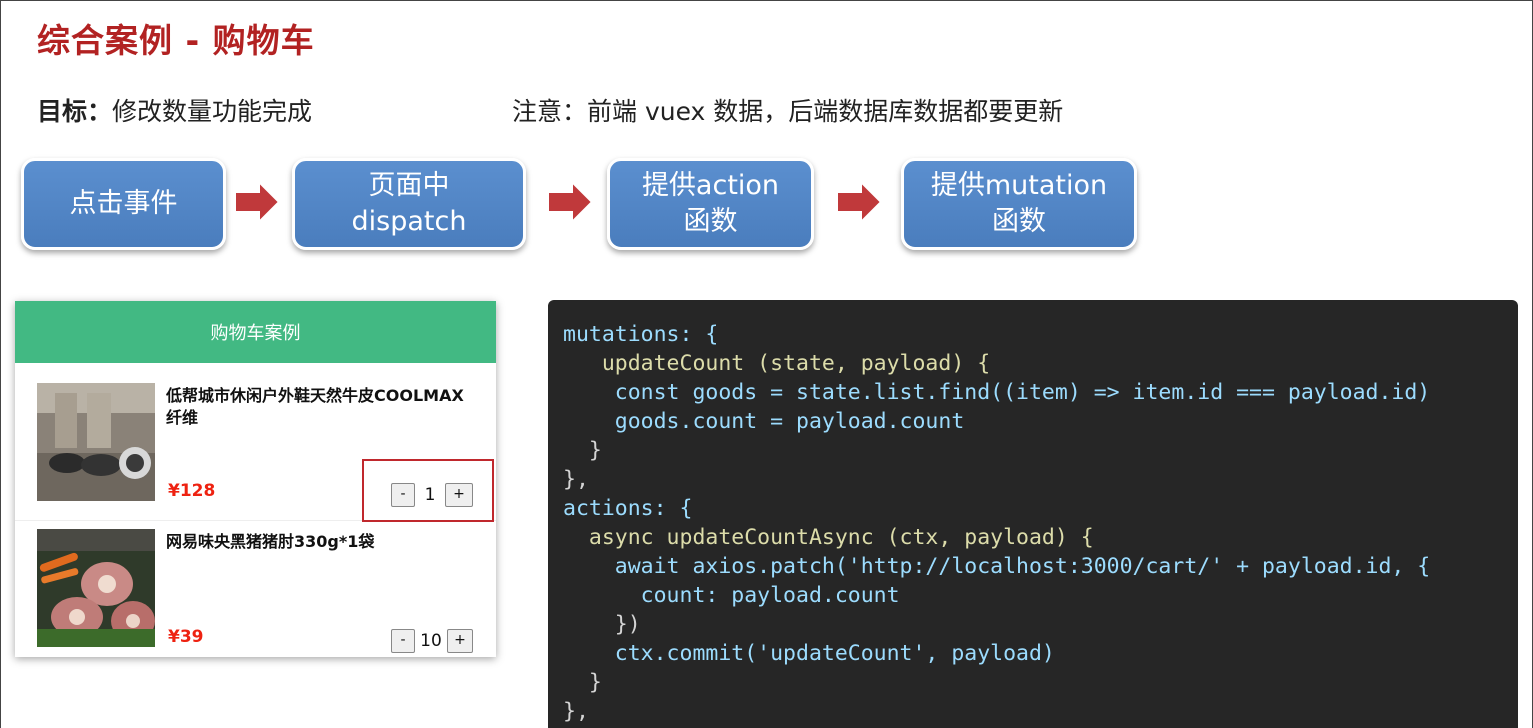  Describe the element at coordinates (788, 111) in the screenshot. I see `note-text: 注意：前端 vuex 数据，后端数据库数据都要更新` at that location.